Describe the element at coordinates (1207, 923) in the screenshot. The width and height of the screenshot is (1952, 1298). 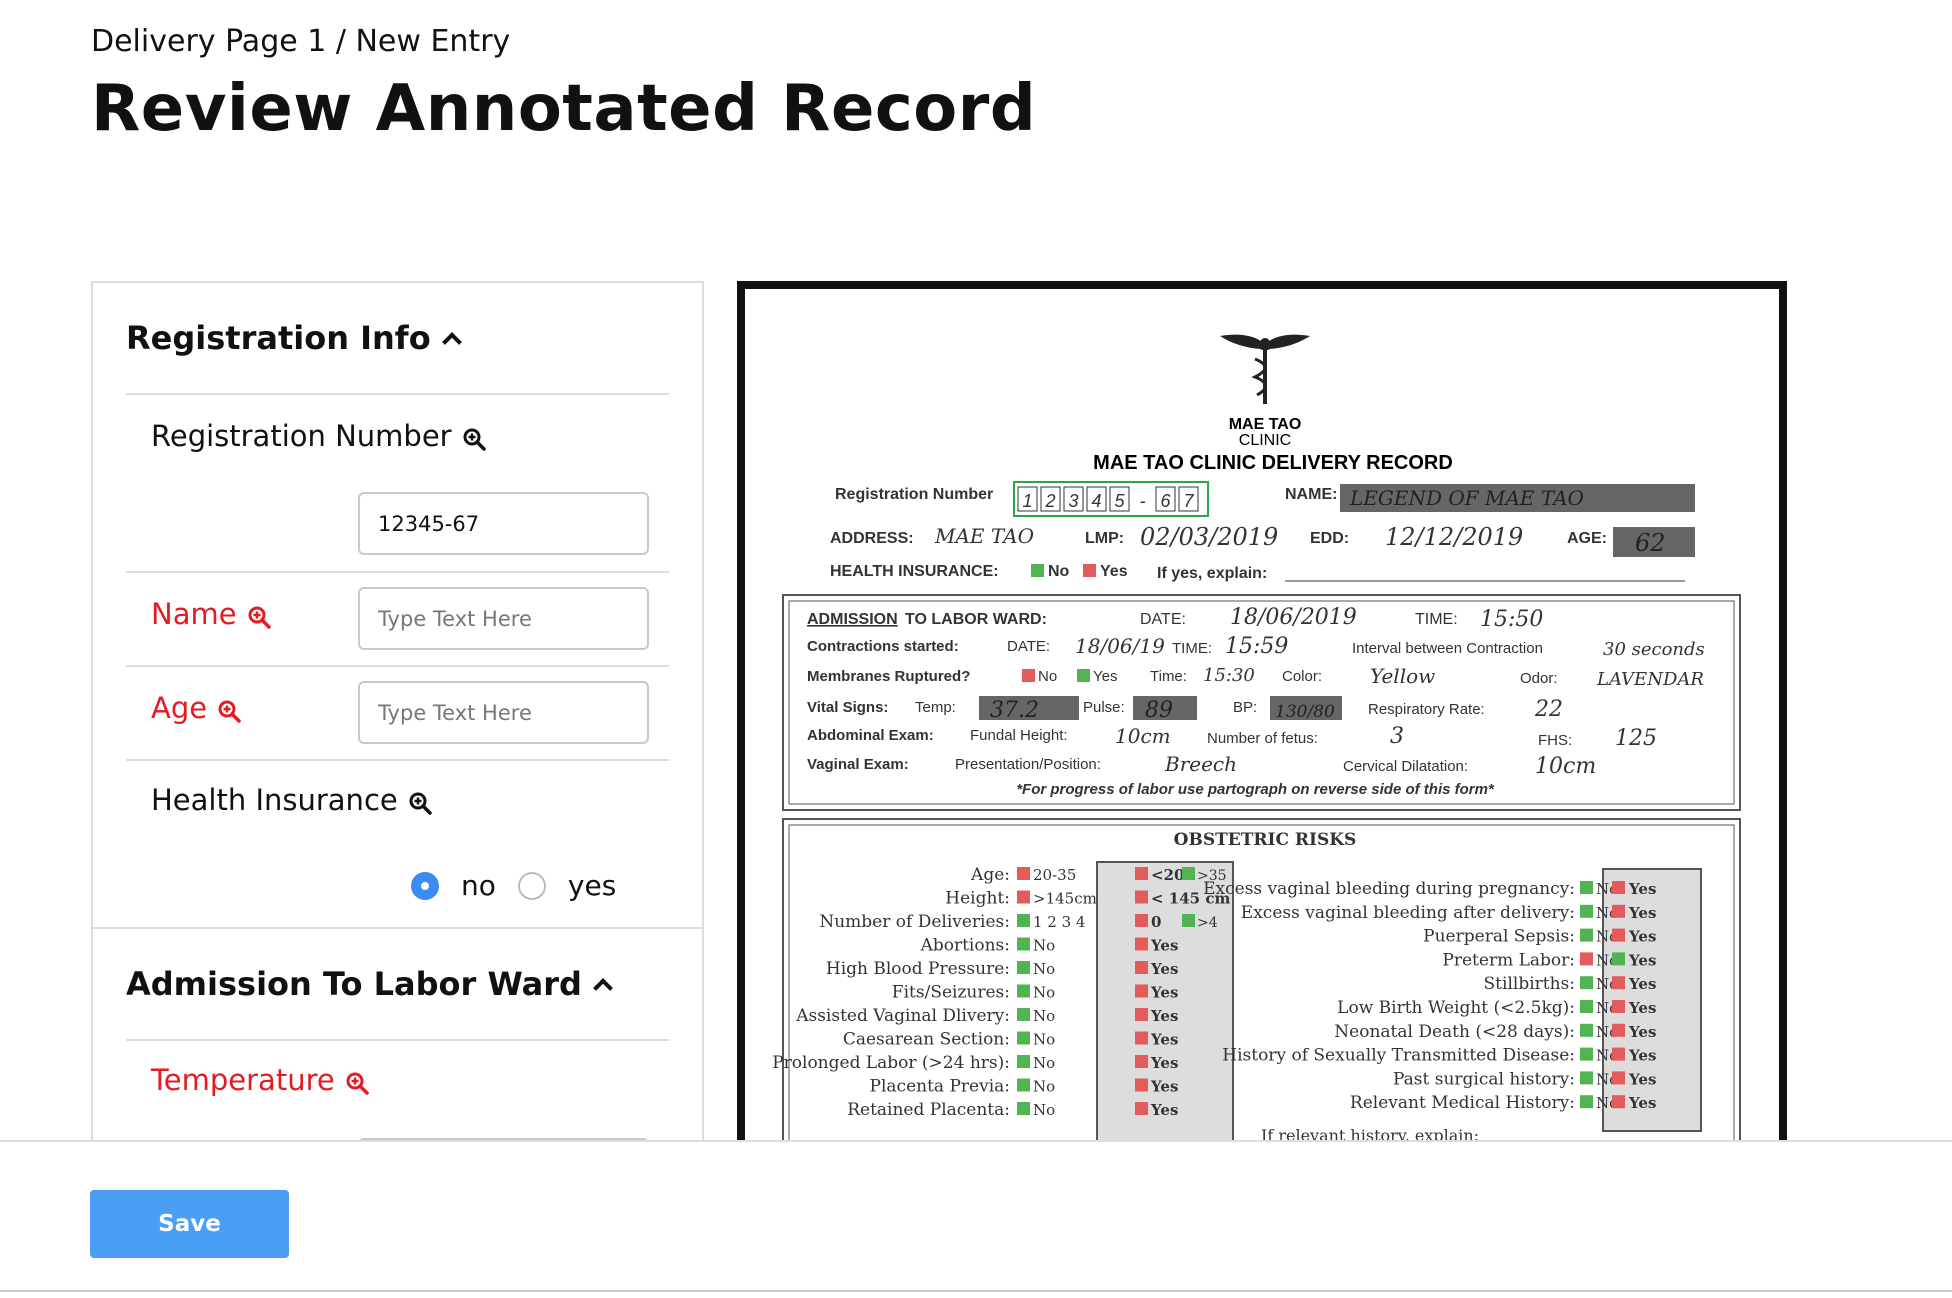
I see `doc-risk-high2: >4` at that location.